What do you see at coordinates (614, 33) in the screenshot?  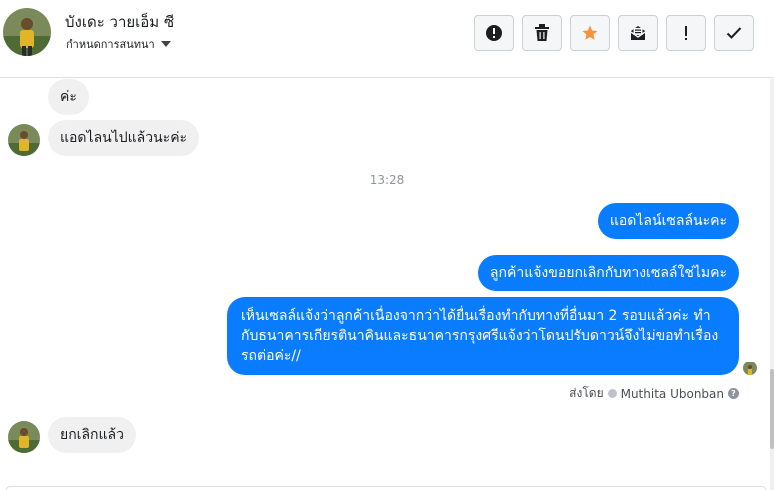 I see `conversation-toolbar` at bounding box center [614, 33].